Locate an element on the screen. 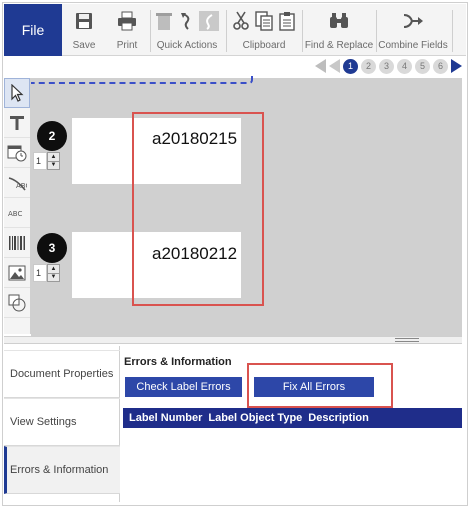 Image resolution: width=474 pixels, height=511 pixels. rotated-text-tool: ABC is located at coordinates (17, 183).